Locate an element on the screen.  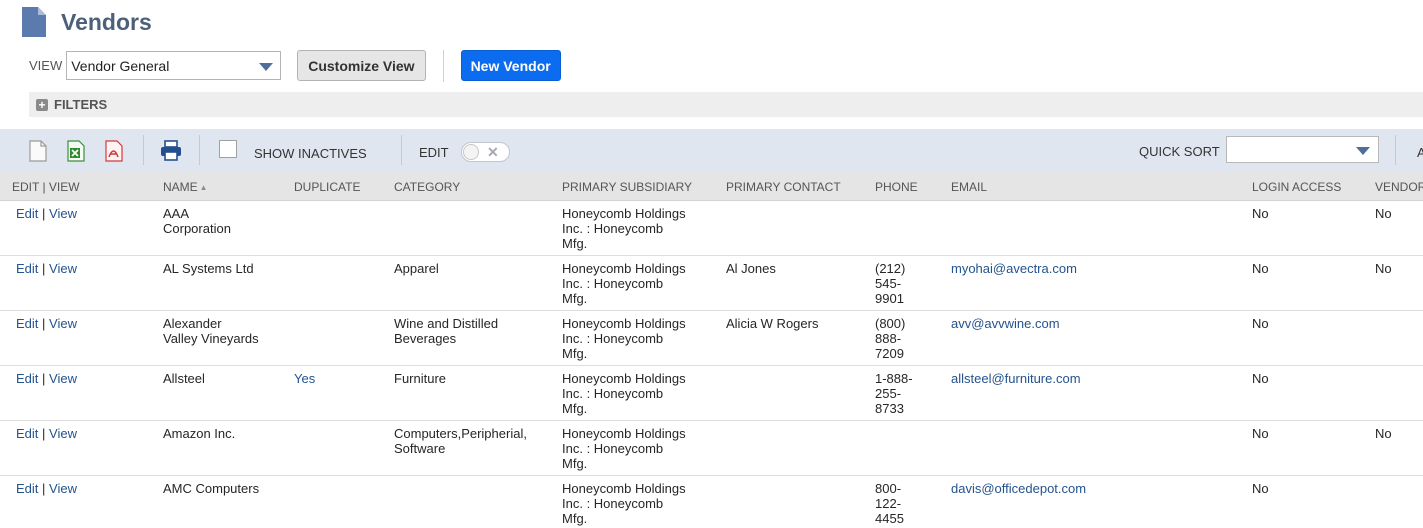
excel-export-icon is located at coordinates (76, 151).